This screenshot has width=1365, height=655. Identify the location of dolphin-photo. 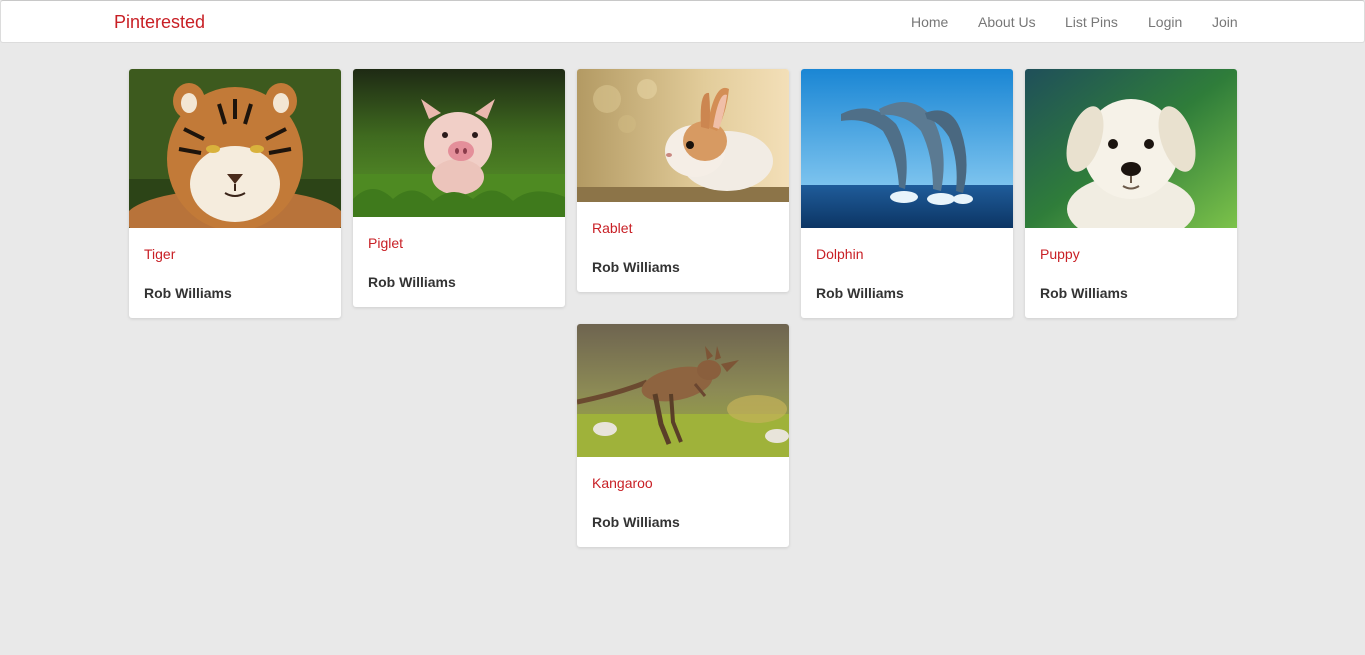
(907, 148).